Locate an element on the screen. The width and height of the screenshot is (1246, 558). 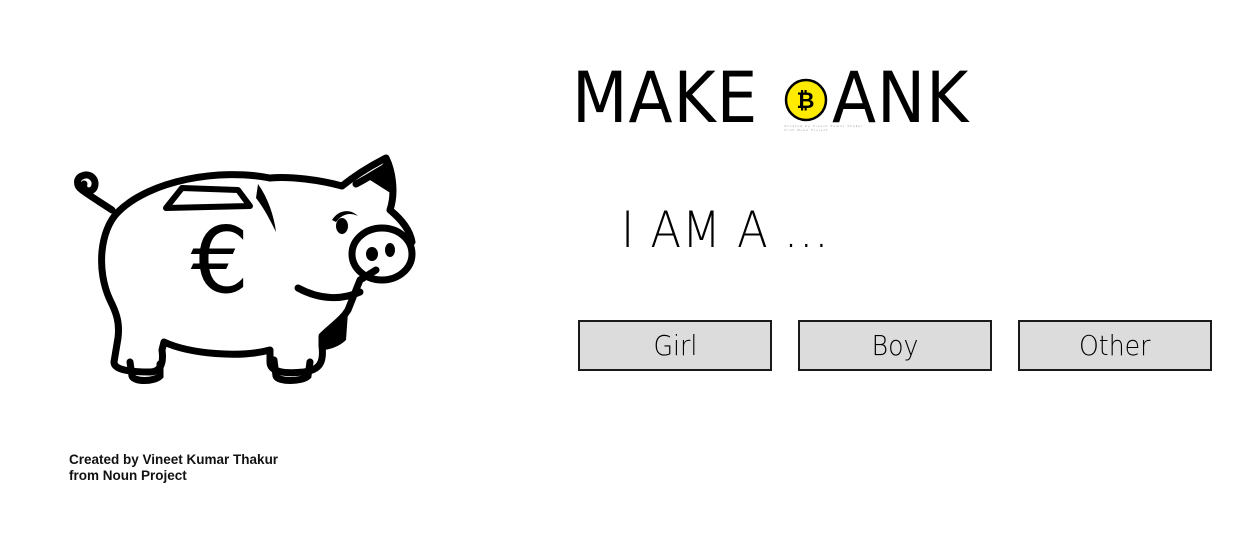
logo-text-make: MAKE is located at coordinates (665, 98).